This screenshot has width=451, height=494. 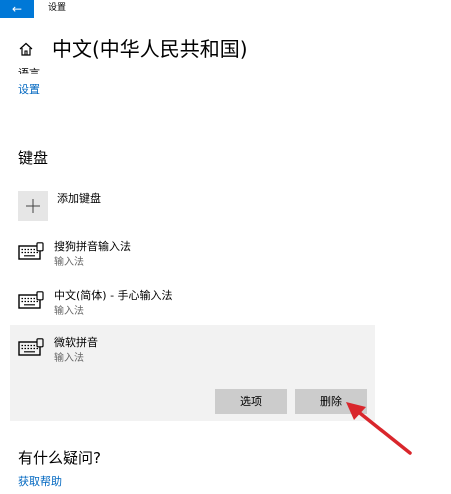 What do you see at coordinates (76, 342) in the screenshot?
I see `keyboard-item-name: 微软拼音` at bounding box center [76, 342].